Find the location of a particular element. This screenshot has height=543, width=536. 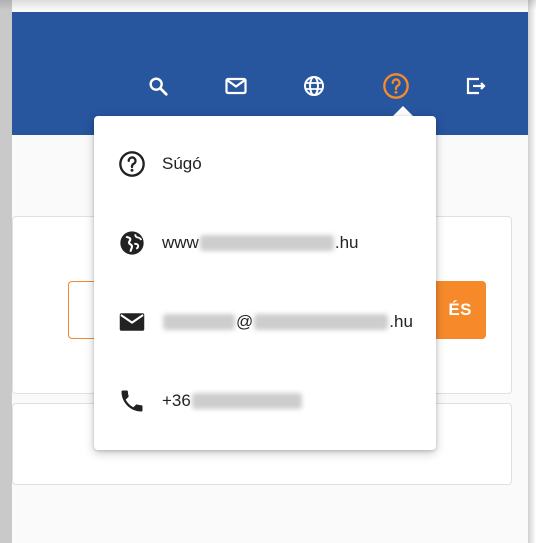

email-at: @ is located at coordinates (245, 321).